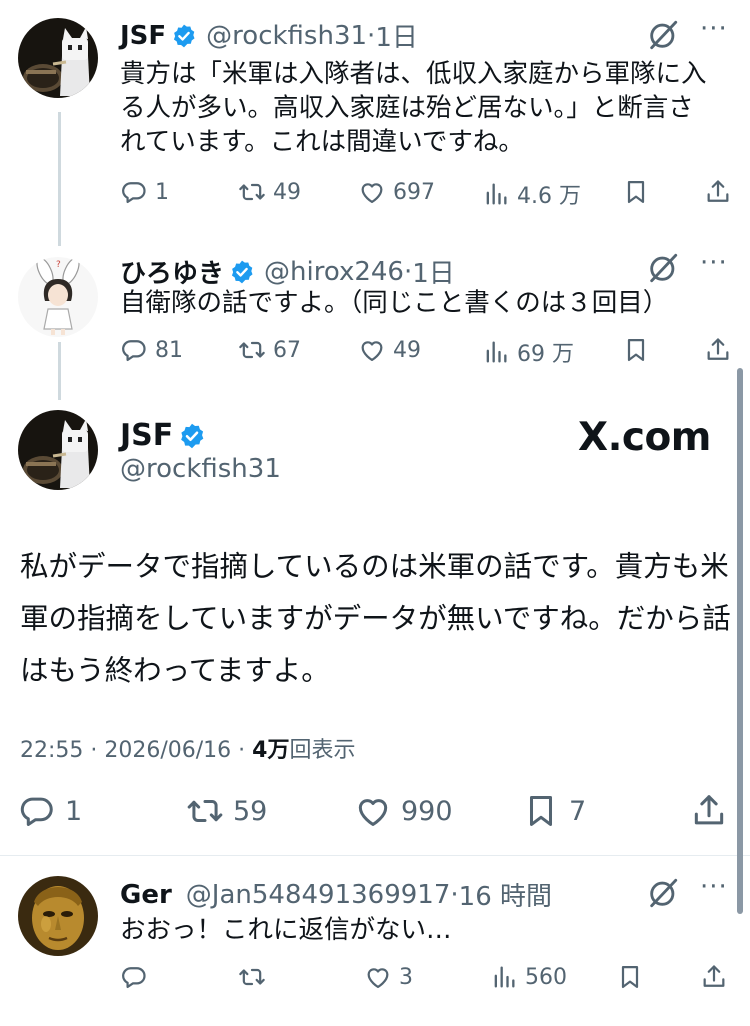 The image size is (750, 1026). Describe the element at coordinates (136, 750) in the screenshot. I see `post-timestamp: 22:55 · 2026/06/16 ·` at that location.